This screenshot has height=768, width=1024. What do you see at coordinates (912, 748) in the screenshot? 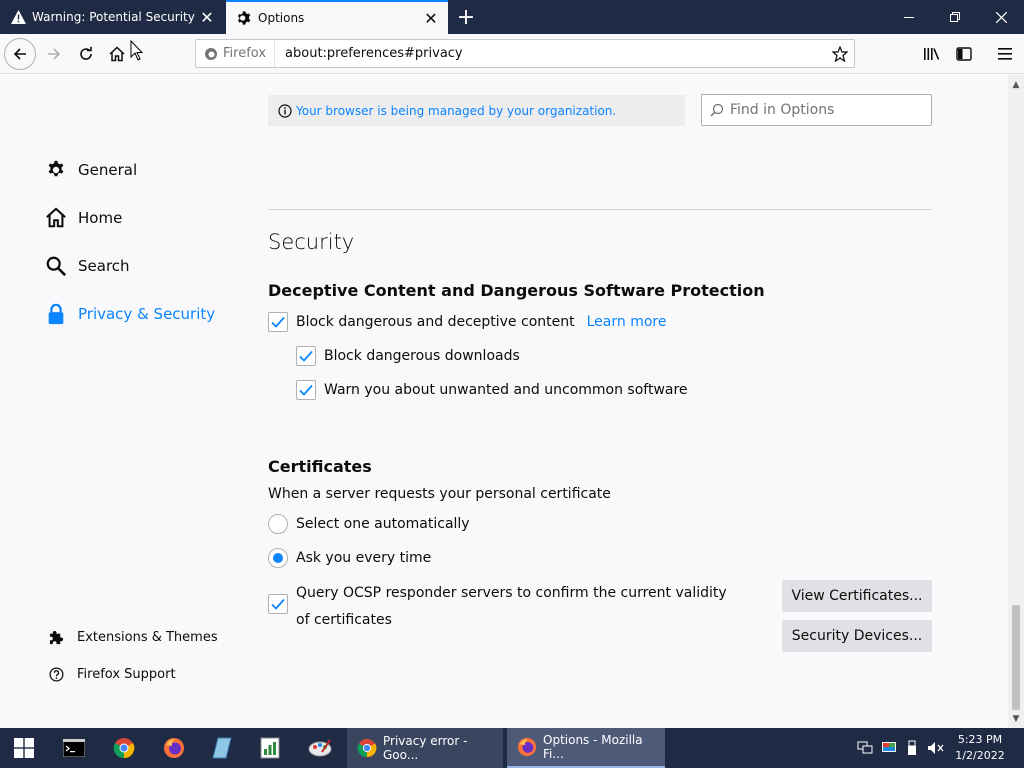
I see `usb-icon` at bounding box center [912, 748].